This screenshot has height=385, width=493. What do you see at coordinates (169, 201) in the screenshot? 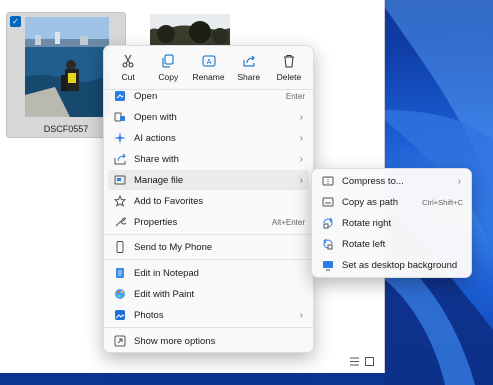
I see `menu-item-label: Add to Favorites` at bounding box center [169, 201].